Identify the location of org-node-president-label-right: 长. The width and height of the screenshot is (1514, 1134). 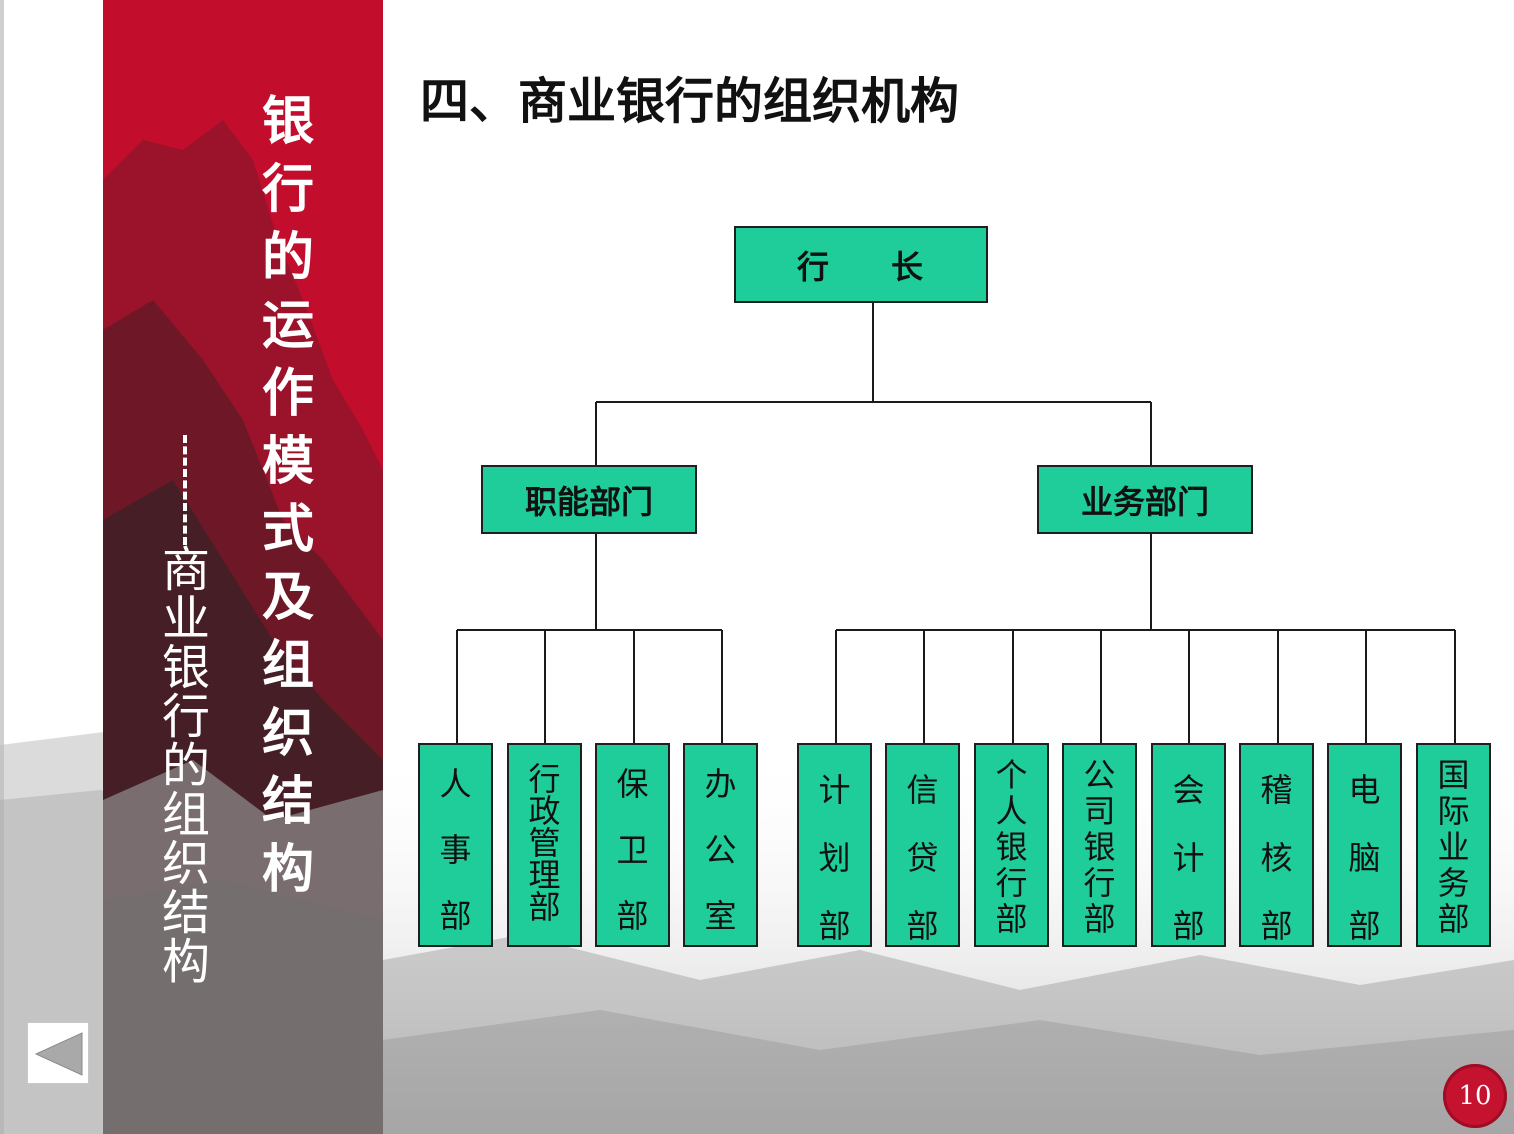
(908, 266).